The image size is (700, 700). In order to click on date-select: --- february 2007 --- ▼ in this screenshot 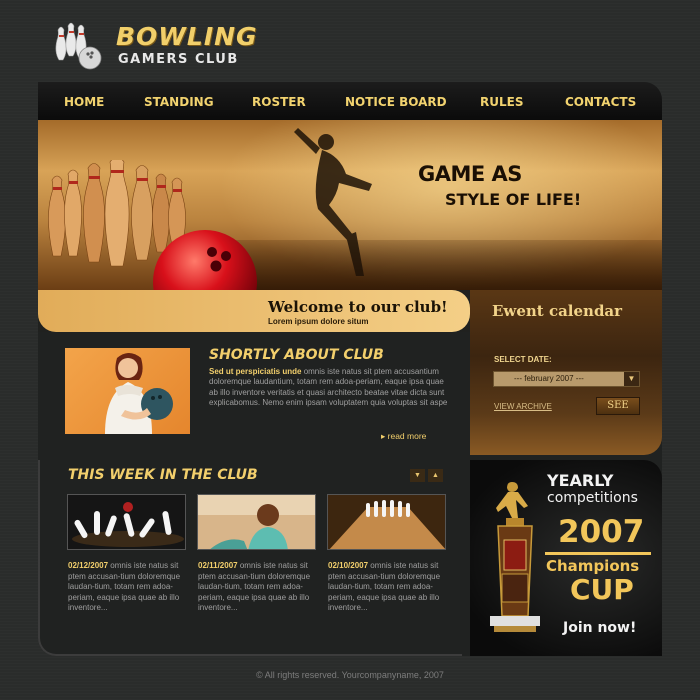, I will do `click(566, 379)`.